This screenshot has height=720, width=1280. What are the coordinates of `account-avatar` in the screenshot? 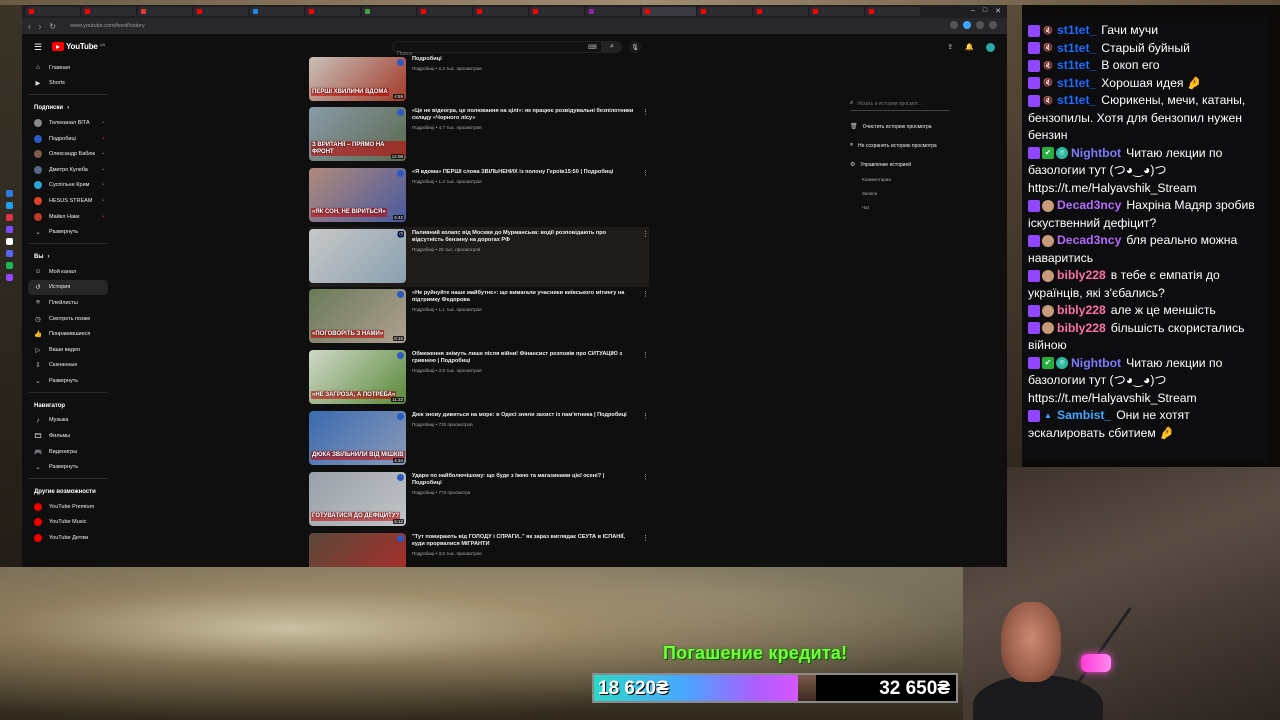 It's located at (990, 47).